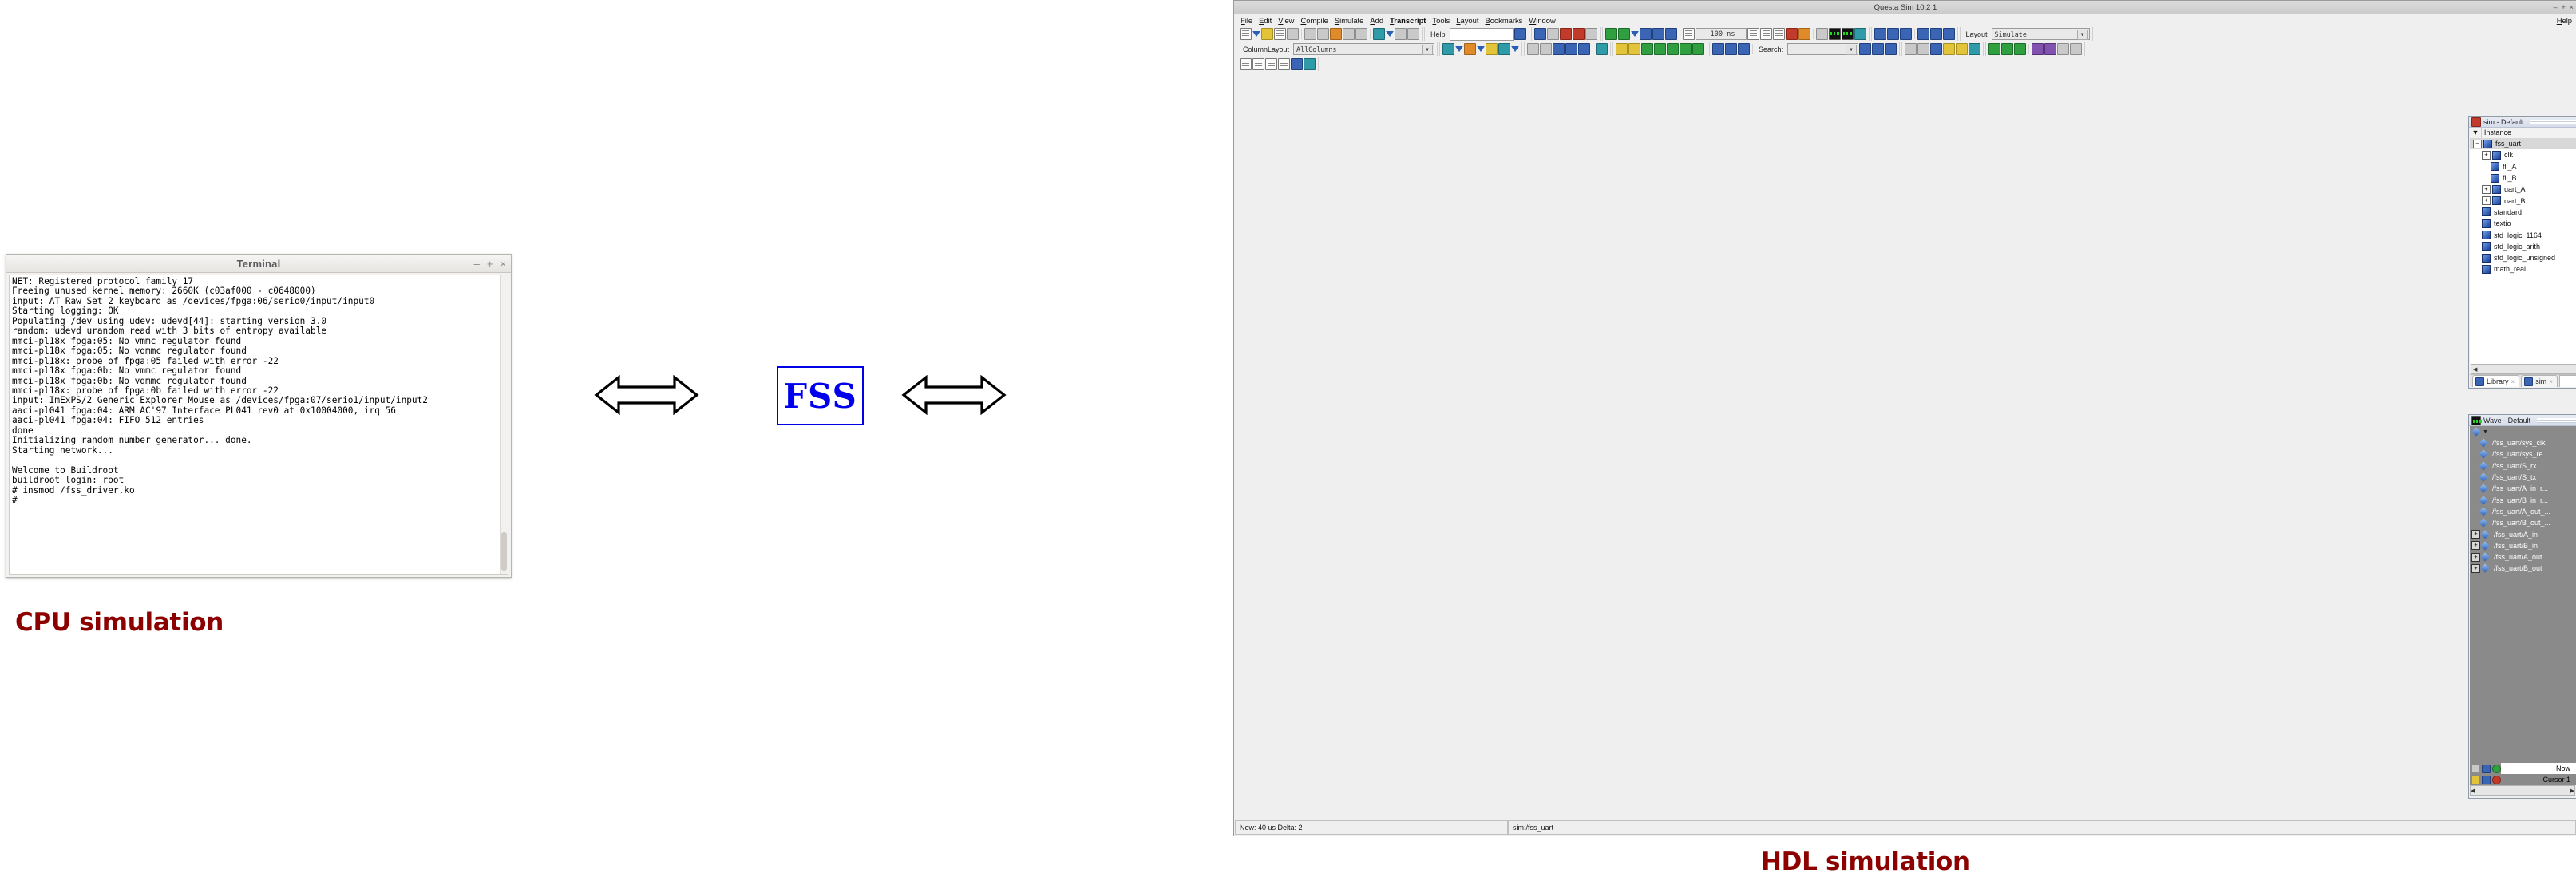  What do you see at coordinates (1297, 64) in the screenshot?
I see `radix-ascii-icon` at bounding box center [1297, 64].